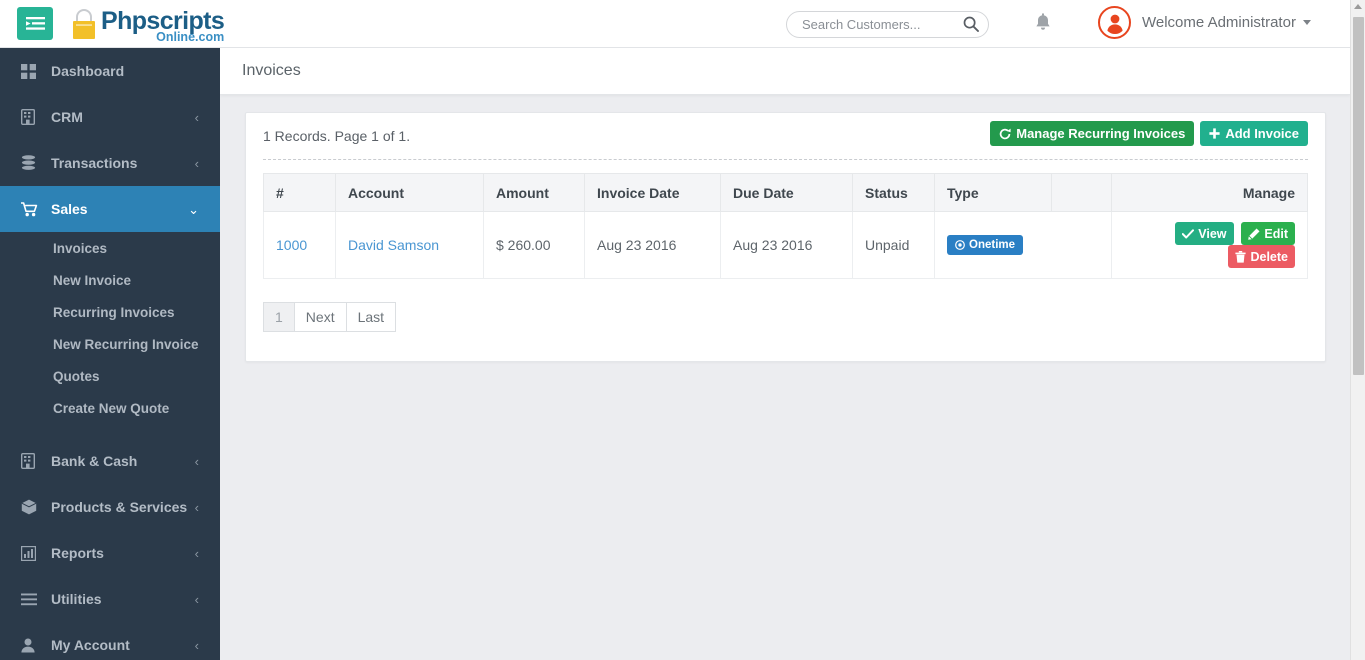  What do you see at coordinates (893, 245) in the screenshot?
I see `cell-status: Unpaid` at bounding box center [893, 245].